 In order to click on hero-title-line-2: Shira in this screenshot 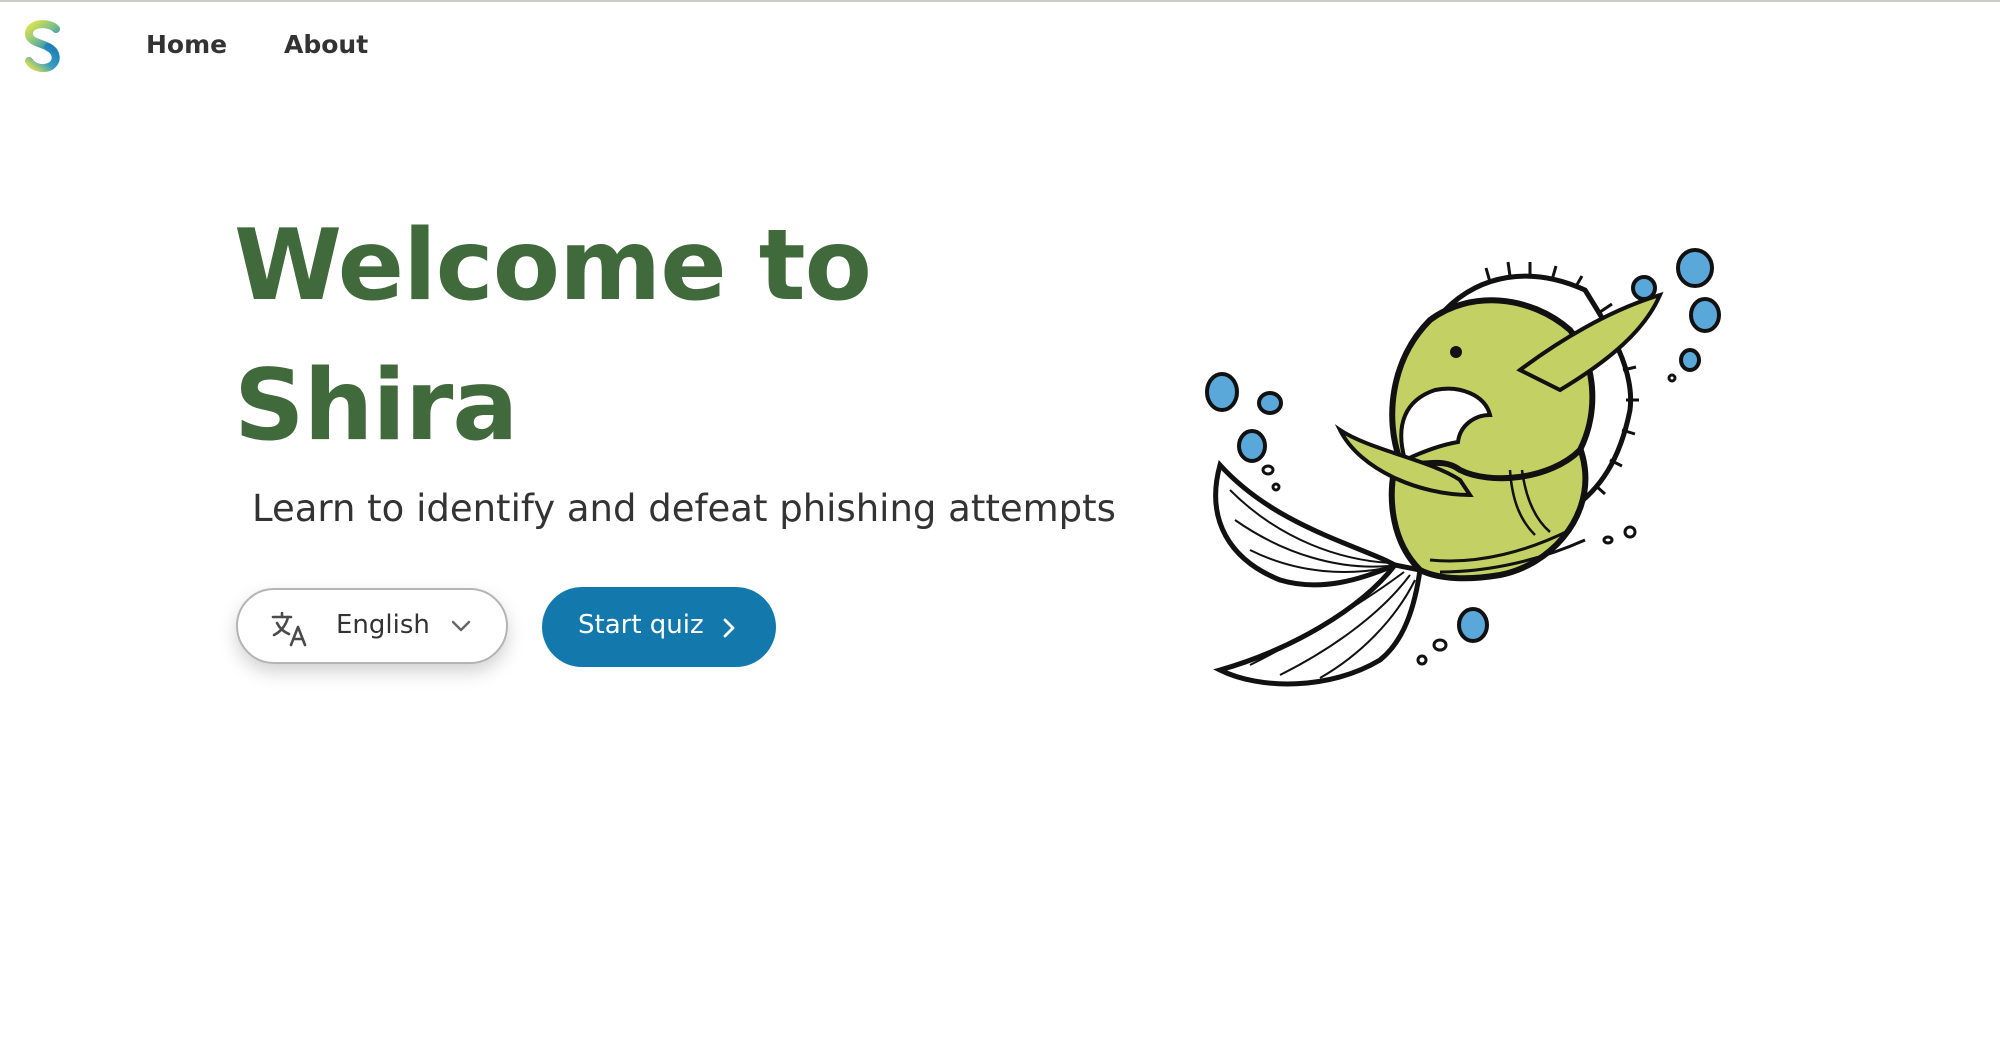, I will do `click(376, 406)`.